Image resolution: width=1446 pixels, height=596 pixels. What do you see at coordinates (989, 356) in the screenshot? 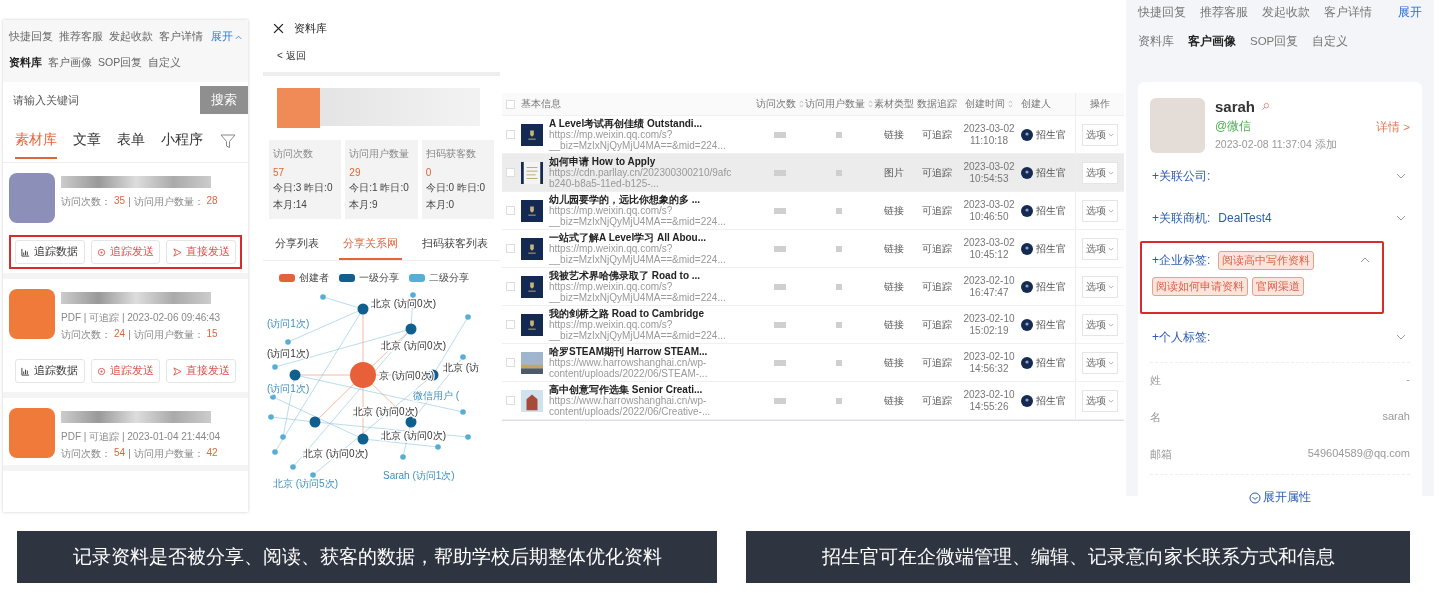
I see `created-date: 2023-02-10` at bounding box center [989, 356].